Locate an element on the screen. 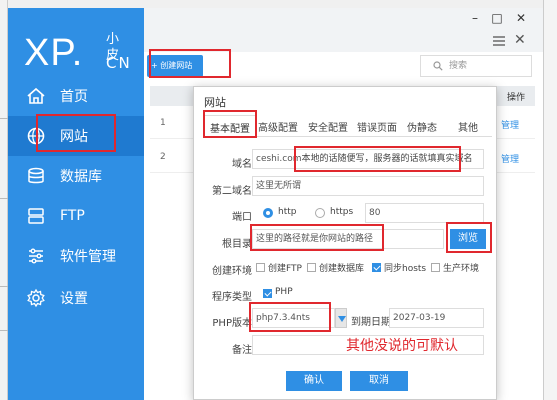  logo-main: XP. is located at coordinates (54, 53).